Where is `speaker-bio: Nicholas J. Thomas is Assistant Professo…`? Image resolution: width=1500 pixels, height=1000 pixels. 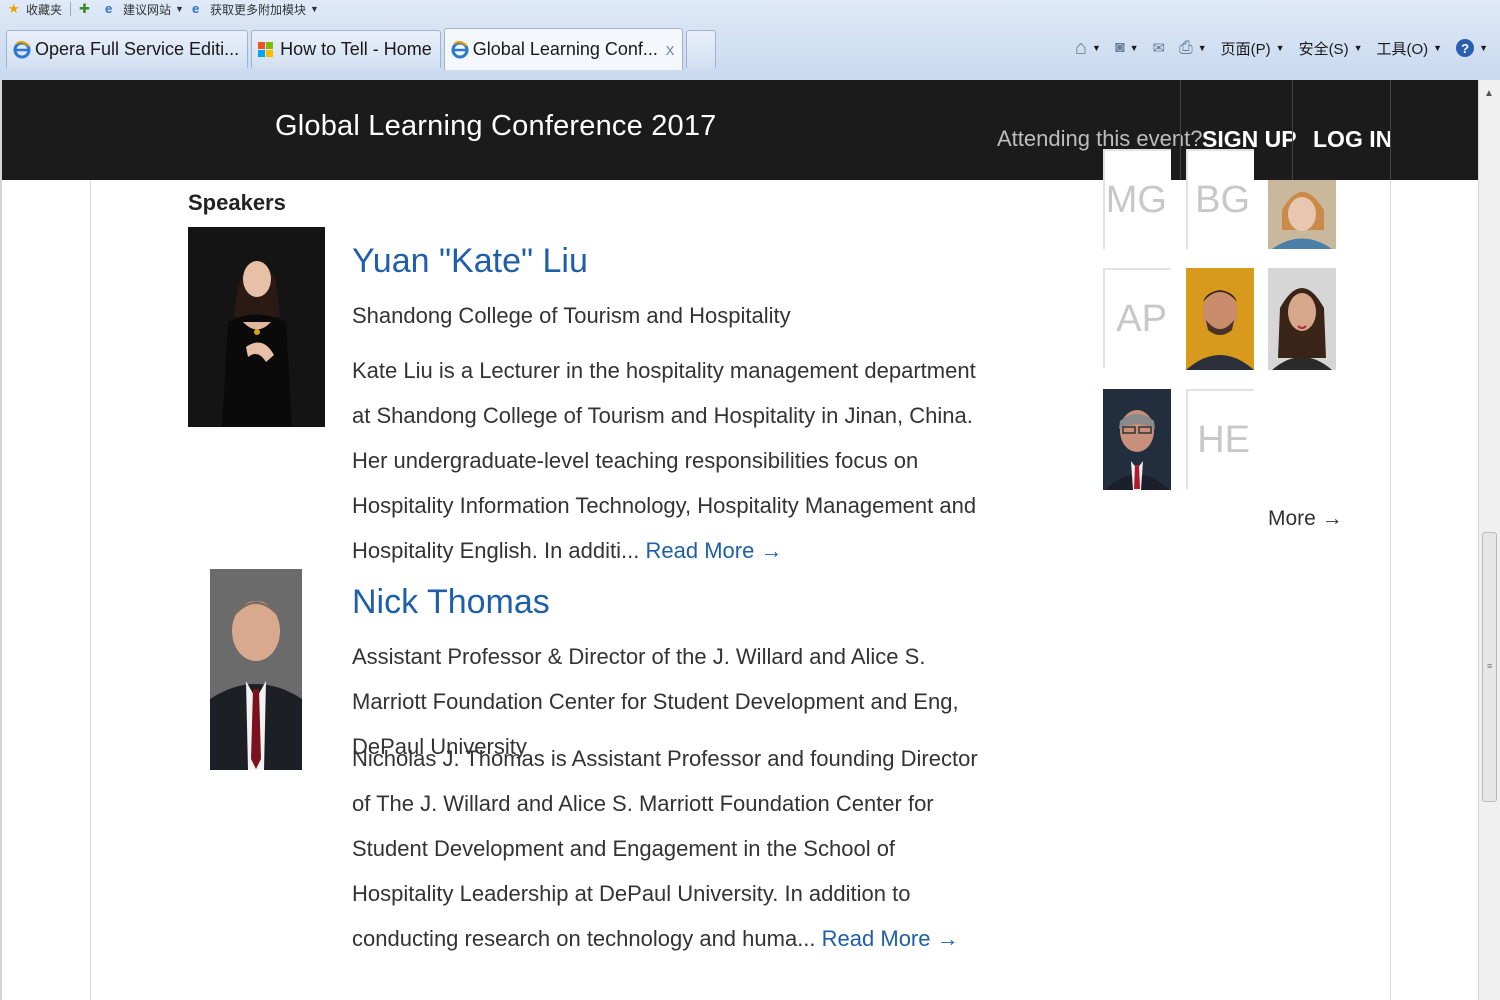 speaker-bio: Nicholas J. Thomas is Assistant Professo… is located at coordinates (667, 848).